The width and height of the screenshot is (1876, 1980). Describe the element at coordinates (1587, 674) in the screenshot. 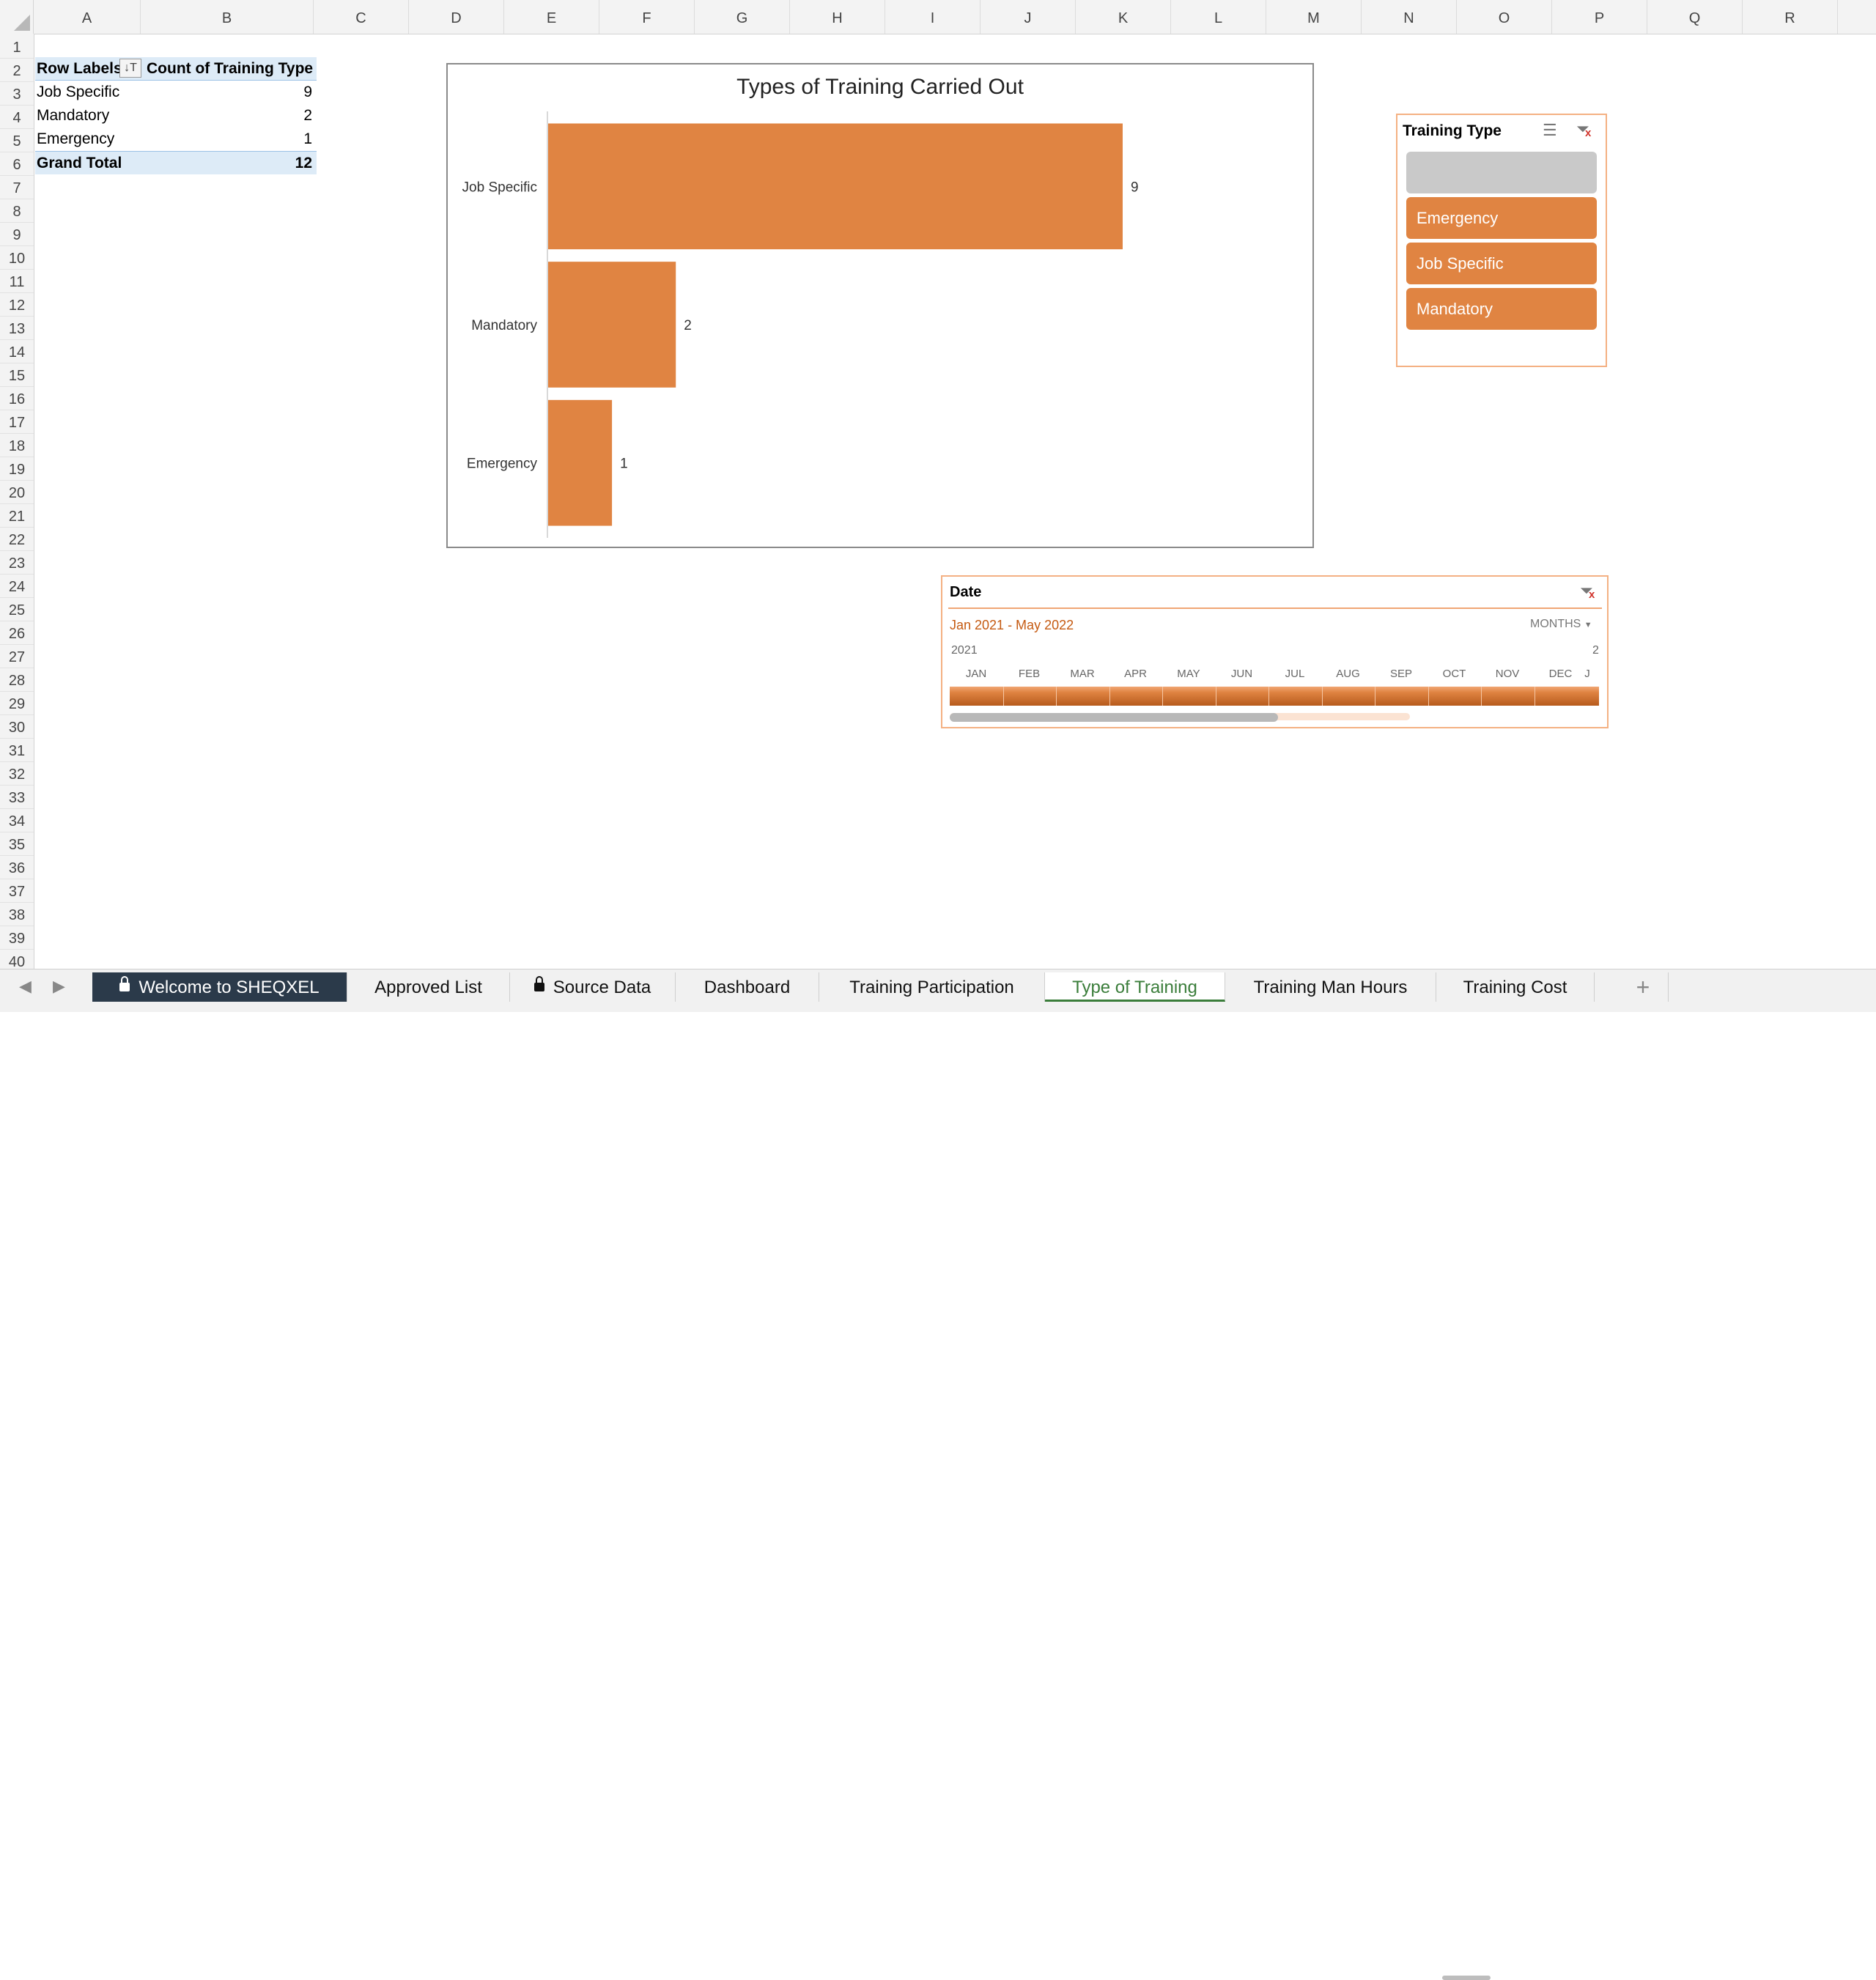

I see `timeline-month-label: J` at that location.